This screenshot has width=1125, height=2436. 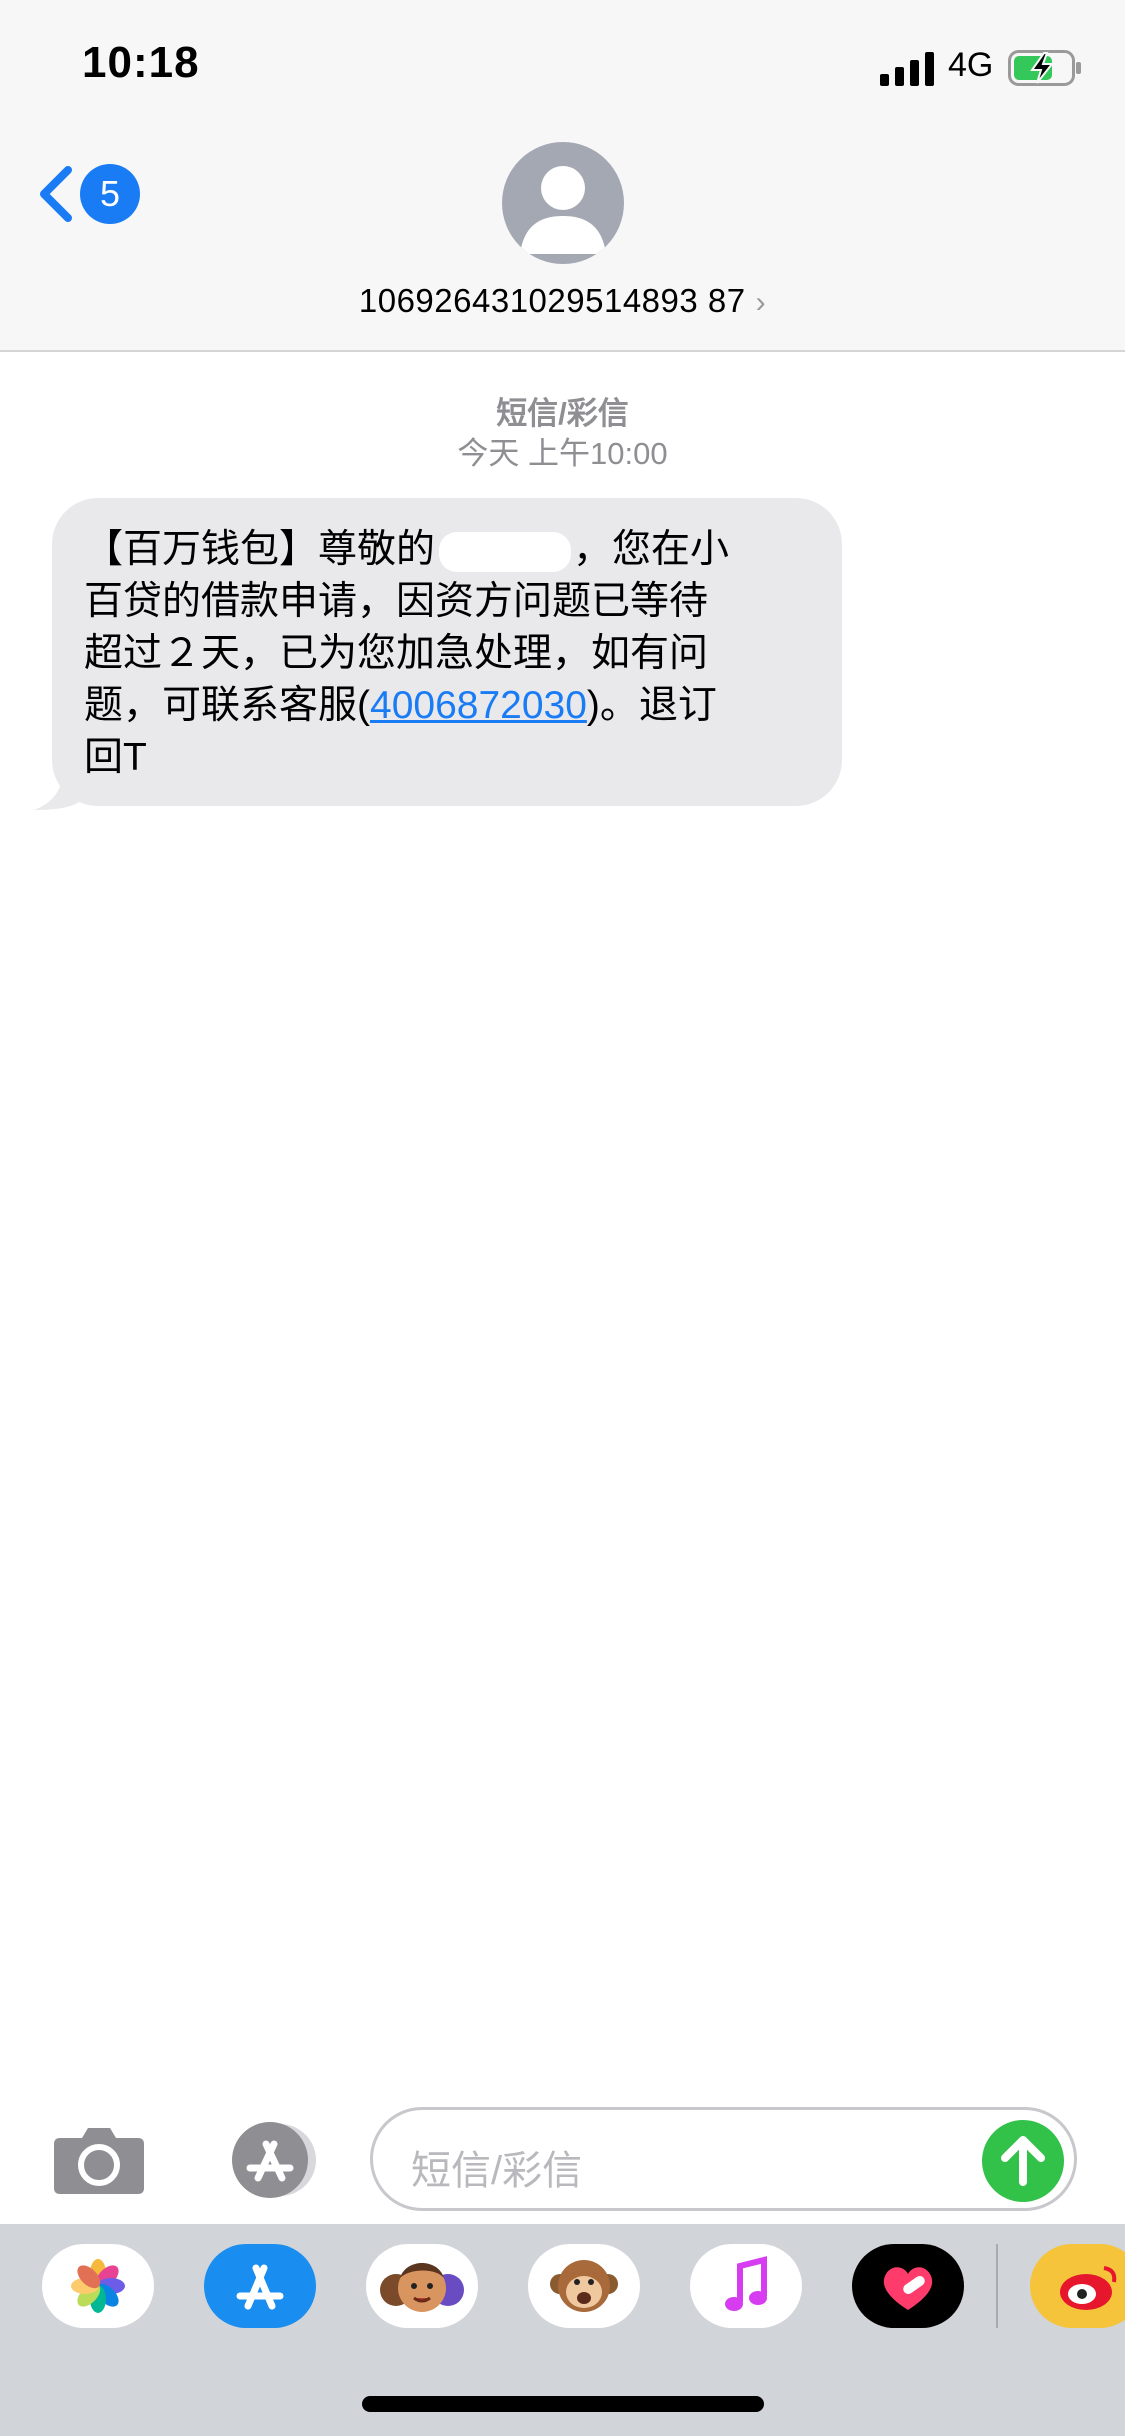 I want to click on network-type: 4G, so click(x=971, y=65).